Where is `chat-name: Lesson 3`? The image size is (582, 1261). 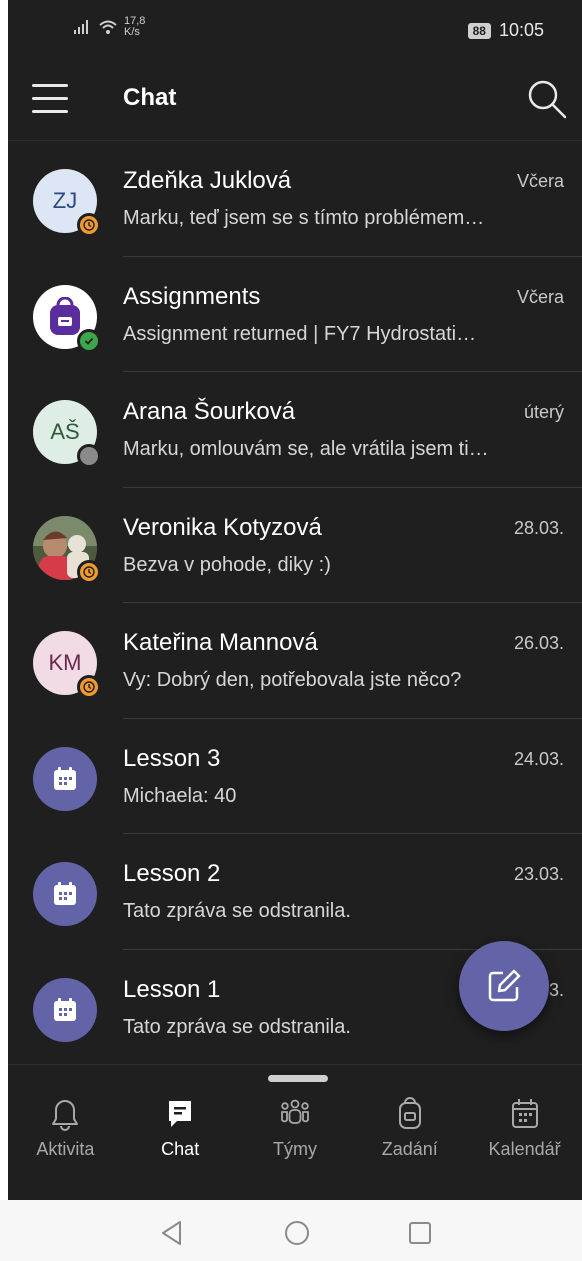 chat-name: Lesson 3 is located at coordinates (172, 758).